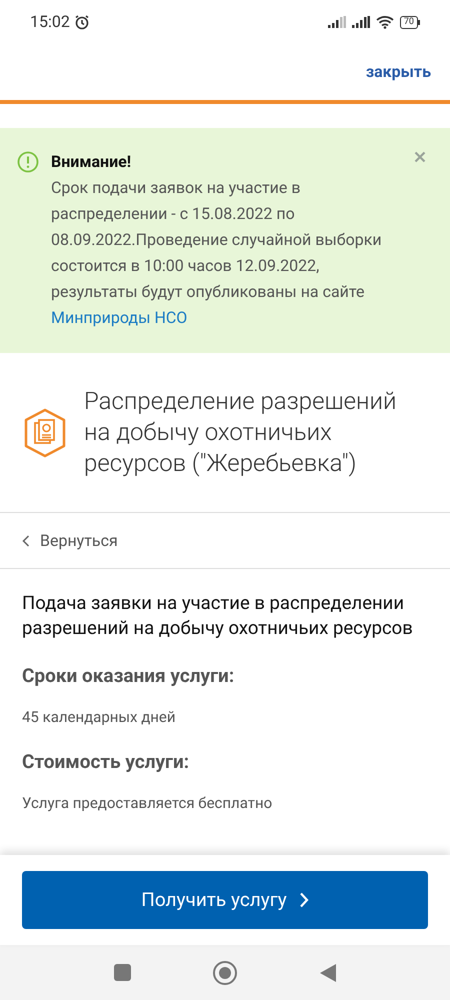 This screenshot has width=450, height=1000. What do you see at coordinates (410, 22) in the screenshot?
I see `battery-icon: 70` at bounding box center [410, 22].